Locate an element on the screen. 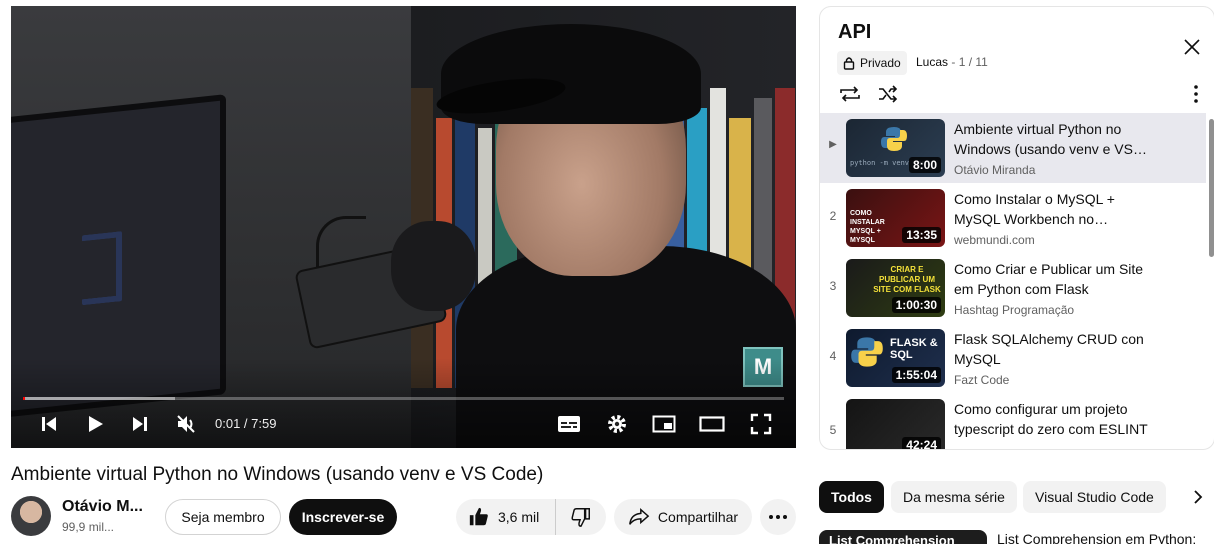 Image resolution: width=1214 pixels, height=544 pixels. player-controls: 0:01 / 7:59 is located at coordinates (403, 424).